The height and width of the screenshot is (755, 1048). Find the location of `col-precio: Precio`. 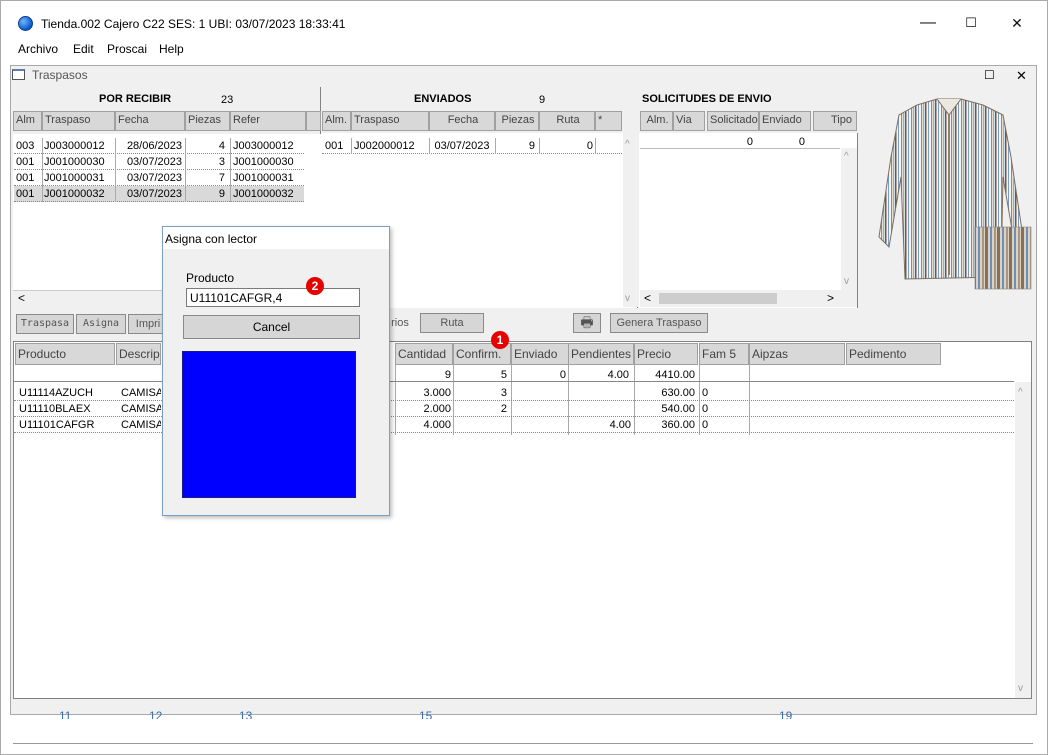

col-precio: Precio is located at coordinates (666, 354).